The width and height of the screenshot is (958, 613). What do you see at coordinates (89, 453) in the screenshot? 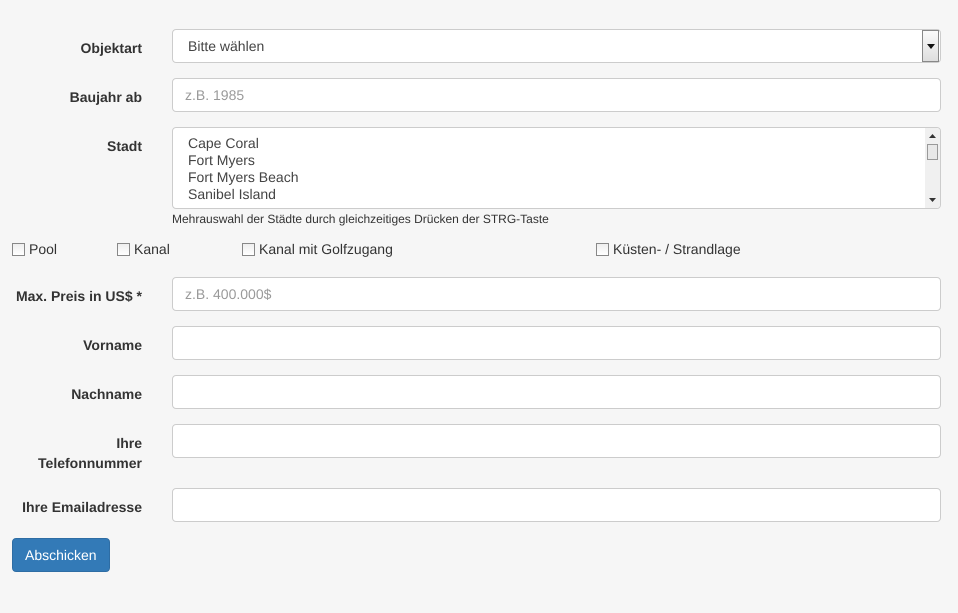
I see `field-label: Ihre Telefonnummer` at bounding box center [89, 453].